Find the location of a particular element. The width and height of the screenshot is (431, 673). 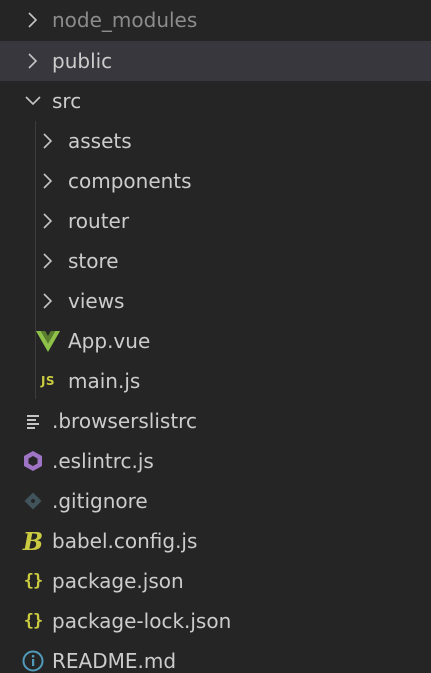

folder-label: public is located at coordinates (82, 61).